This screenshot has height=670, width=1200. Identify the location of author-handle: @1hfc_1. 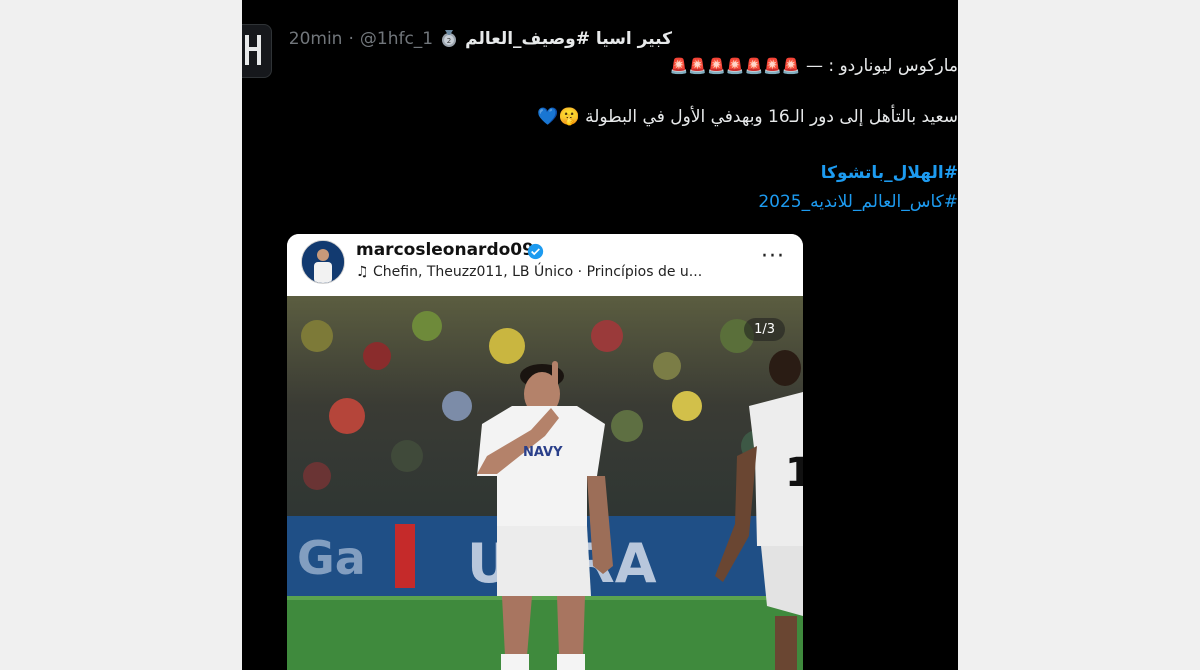
(396, 39).